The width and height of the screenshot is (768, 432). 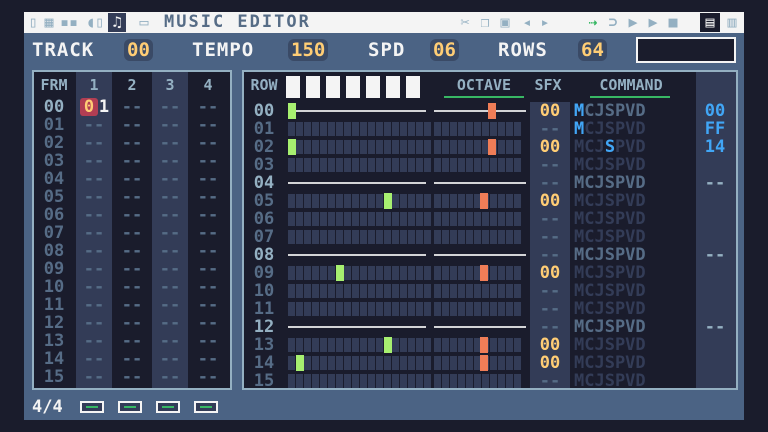 I want to click on sfx-header: SFX, so click(x=548, y=85).